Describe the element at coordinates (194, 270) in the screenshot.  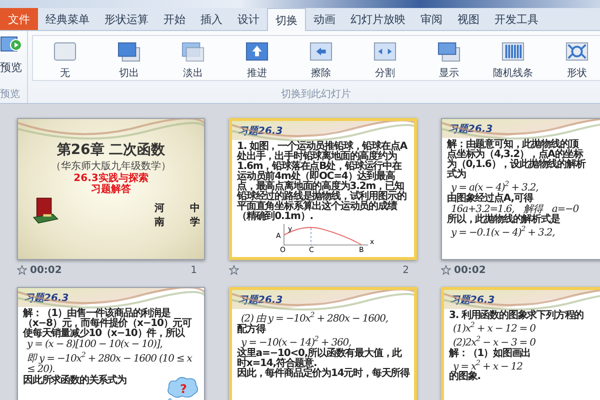
I see `slide-number: 1` at that location.